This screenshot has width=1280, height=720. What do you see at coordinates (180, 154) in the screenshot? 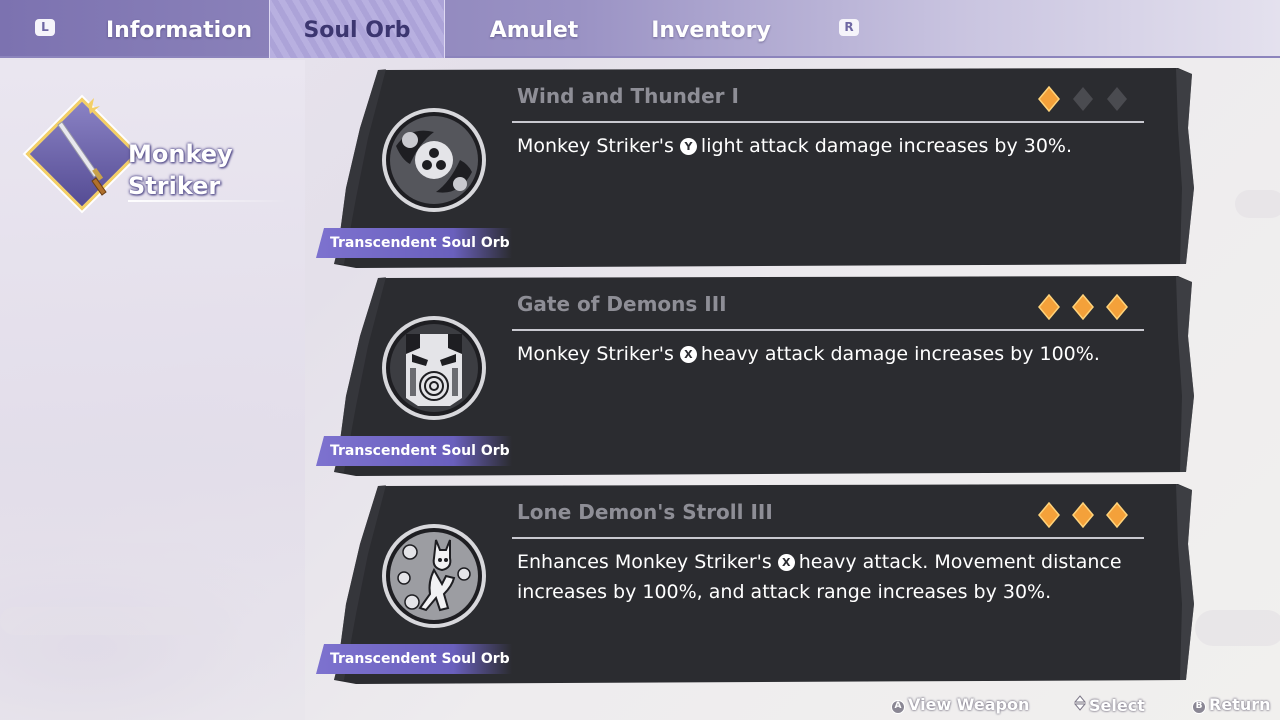
I see `weapon-name-line1: Monkey` at bounding box center [180, 154].